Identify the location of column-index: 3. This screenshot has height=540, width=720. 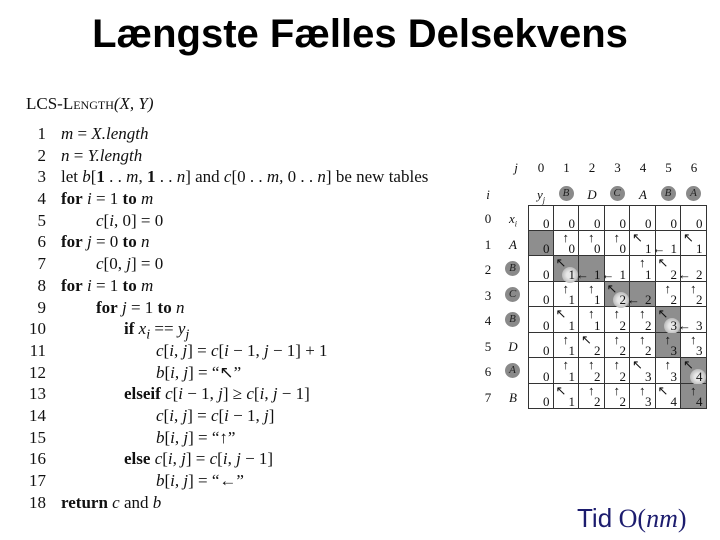
(617, 167).